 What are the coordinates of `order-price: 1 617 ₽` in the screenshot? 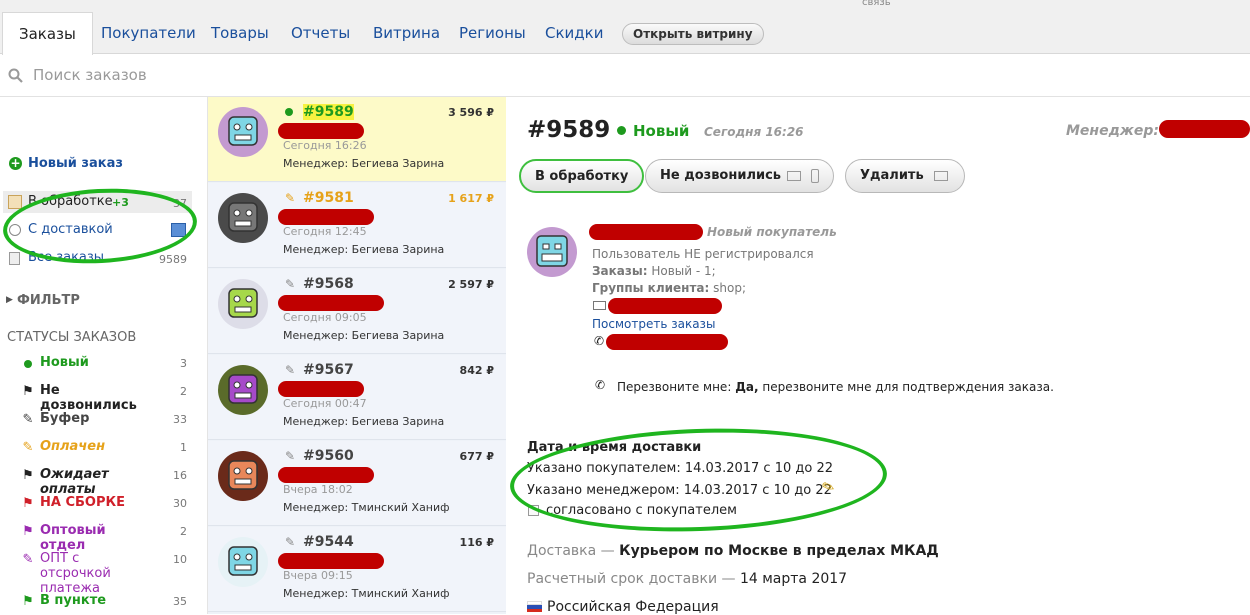 It's located at (471, 198).